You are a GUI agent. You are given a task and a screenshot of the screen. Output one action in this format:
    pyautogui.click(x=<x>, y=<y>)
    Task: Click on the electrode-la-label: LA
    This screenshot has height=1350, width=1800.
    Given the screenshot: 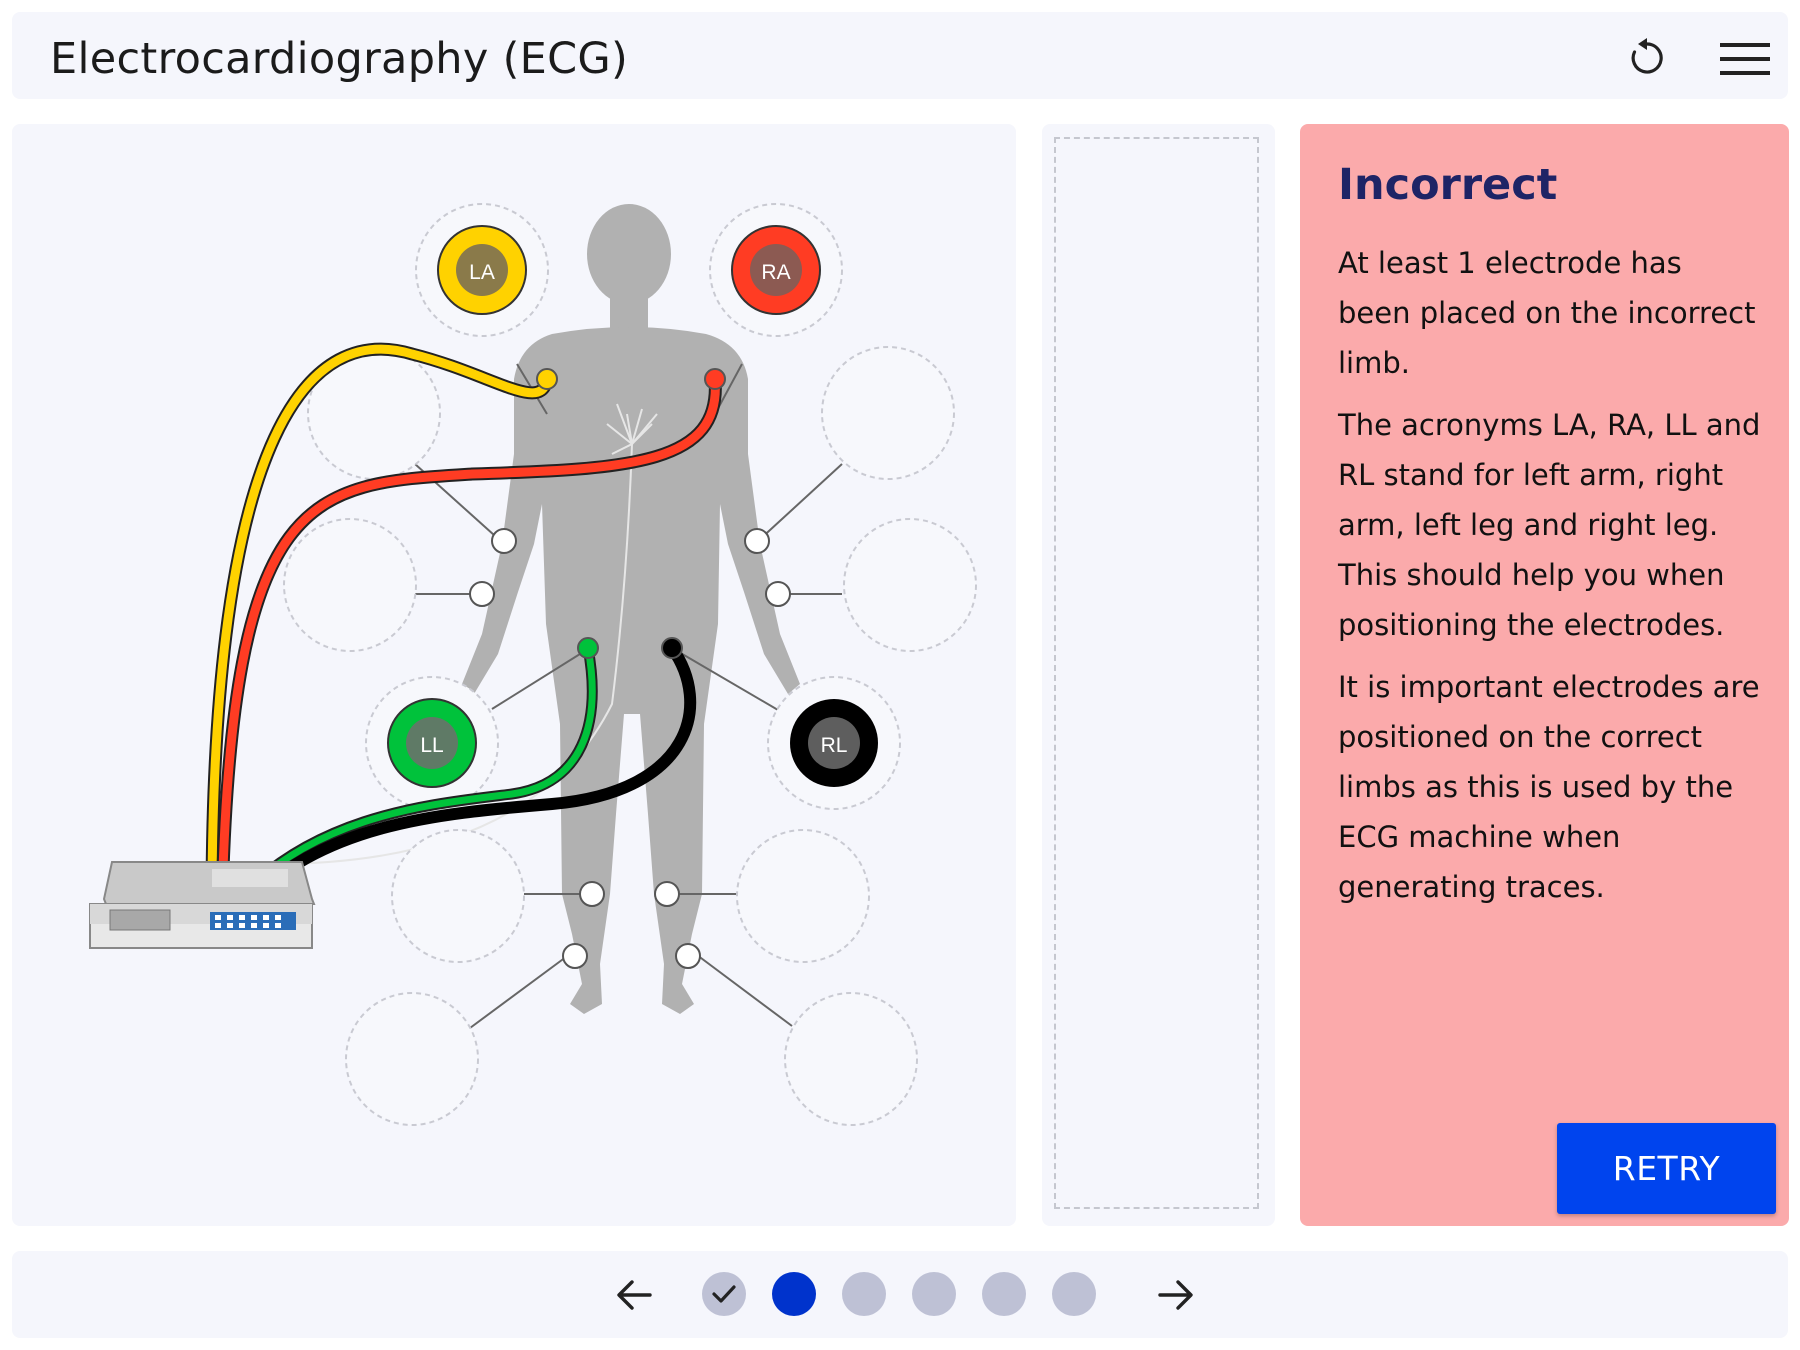 What is the action you would take?
    pyautogui.click(x=482, y=272)
    